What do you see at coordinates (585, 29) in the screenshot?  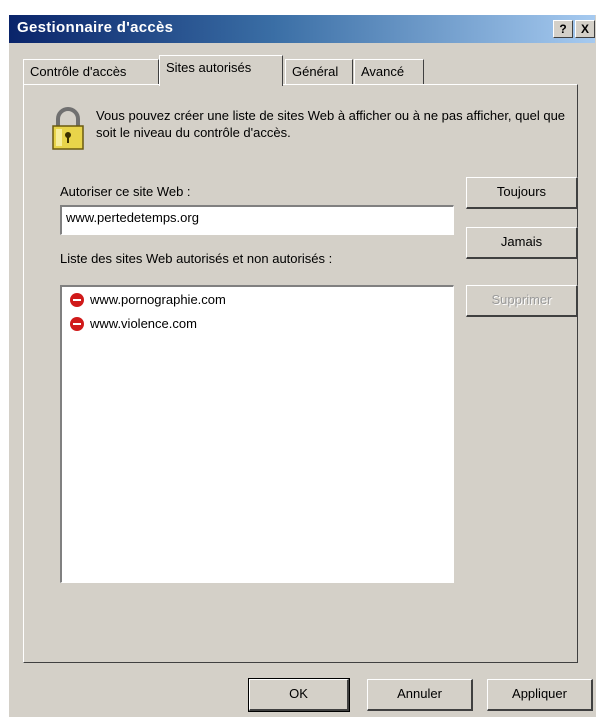 I see `close-button: X` at bounding box center [585, 29].